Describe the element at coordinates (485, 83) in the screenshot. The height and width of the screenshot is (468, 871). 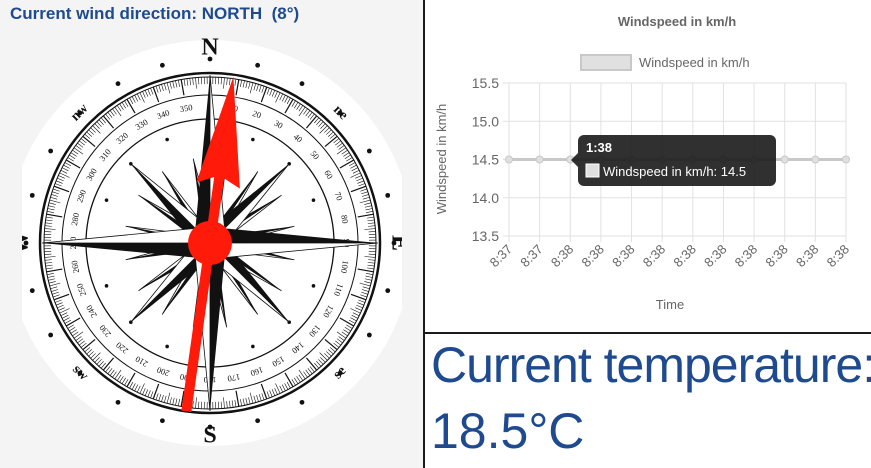
I see `y-tick-label: 15.5` at that location.